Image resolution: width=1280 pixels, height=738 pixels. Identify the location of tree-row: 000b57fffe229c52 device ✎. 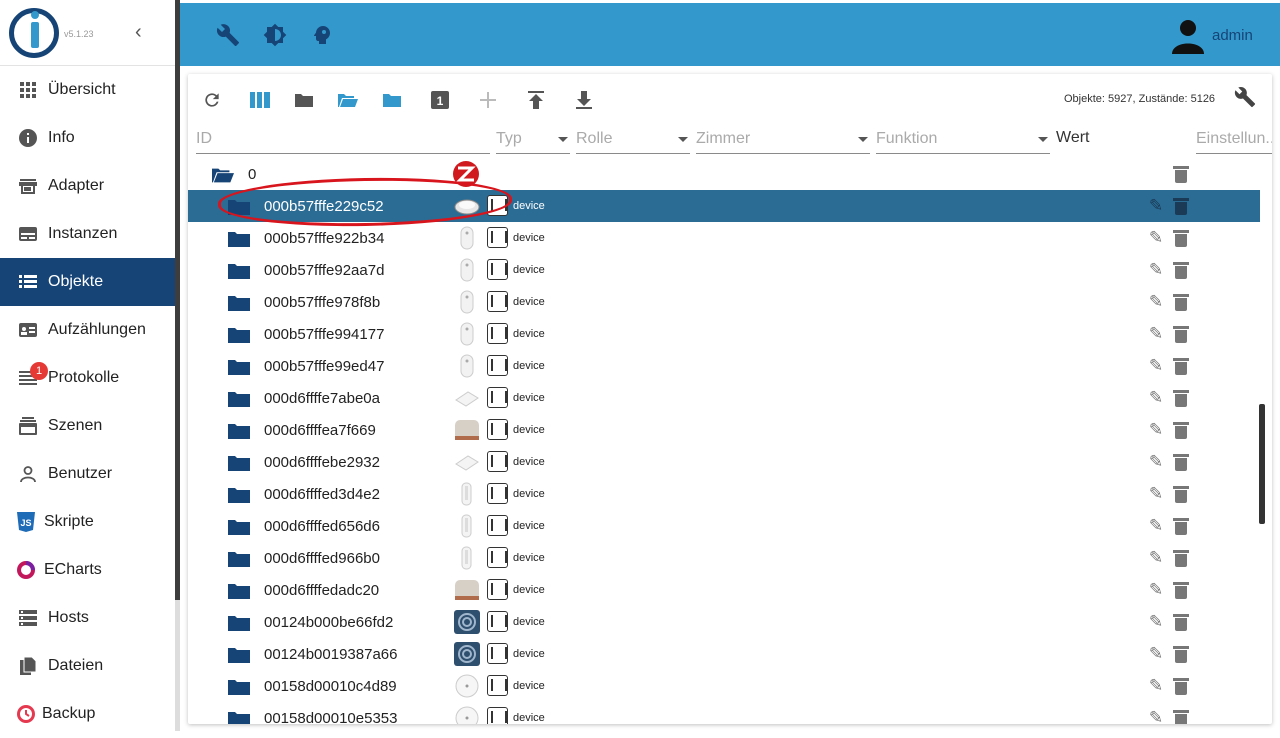
(724, 206).